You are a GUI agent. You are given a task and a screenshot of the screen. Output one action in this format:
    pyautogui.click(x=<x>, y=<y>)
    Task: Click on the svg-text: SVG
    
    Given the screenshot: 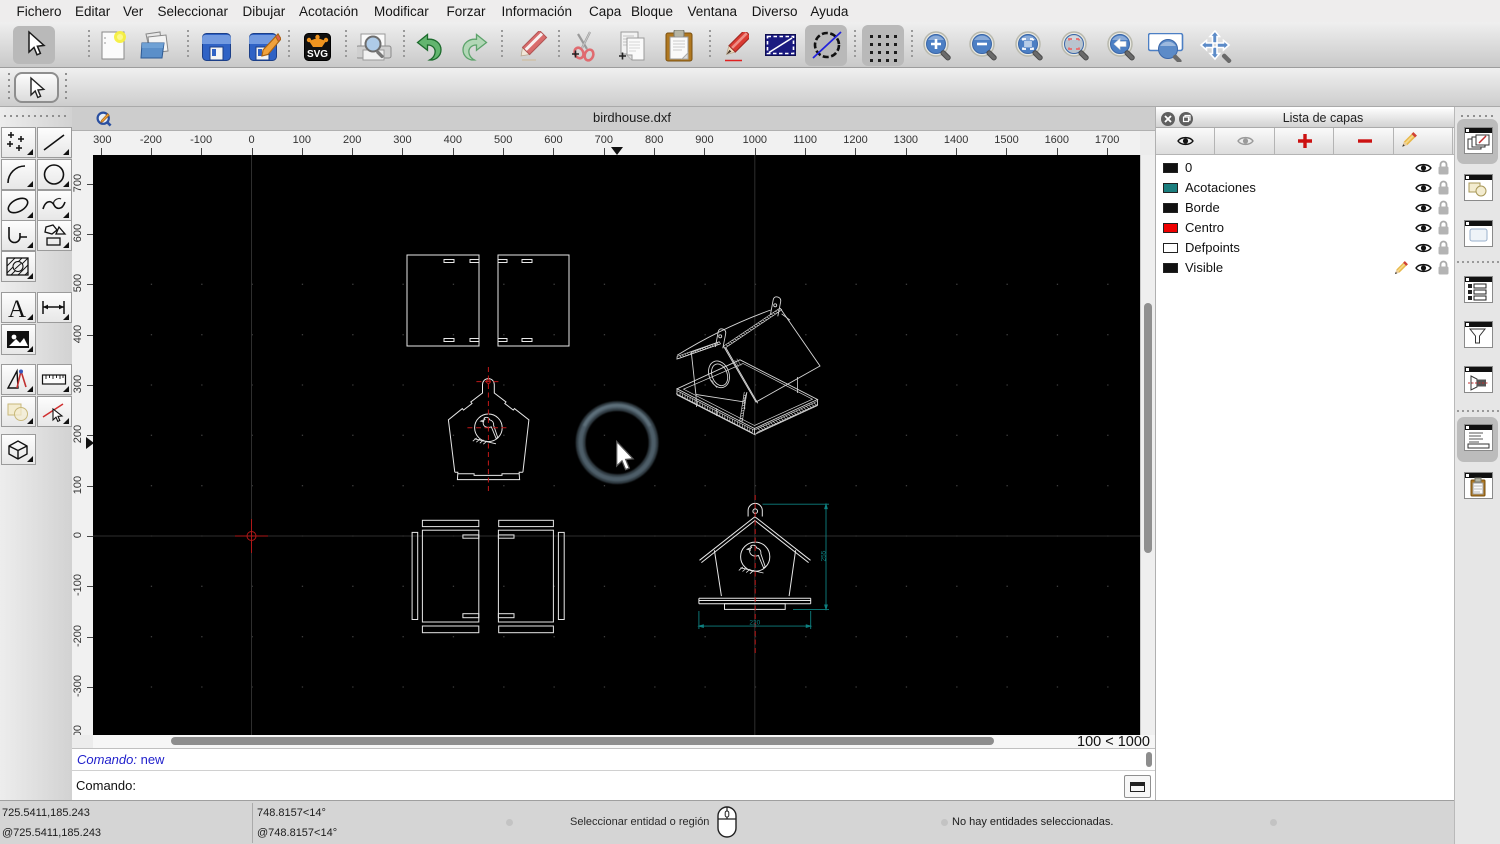 What is the action you would take?
    pyautogui.click(x=317, y=54)
    